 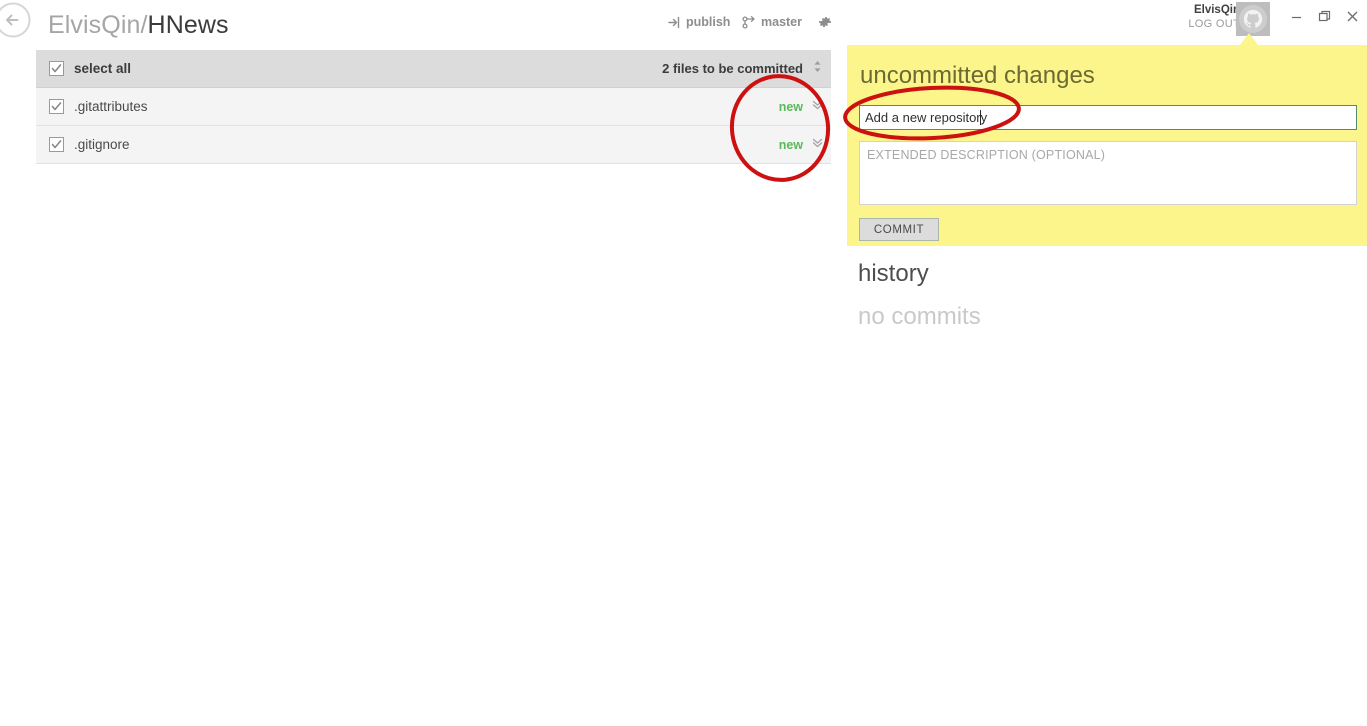 What do you see at coordinates (188, 25) in the screenshot?
I see `repo-name: HNews` at bounding box center [188, 25].